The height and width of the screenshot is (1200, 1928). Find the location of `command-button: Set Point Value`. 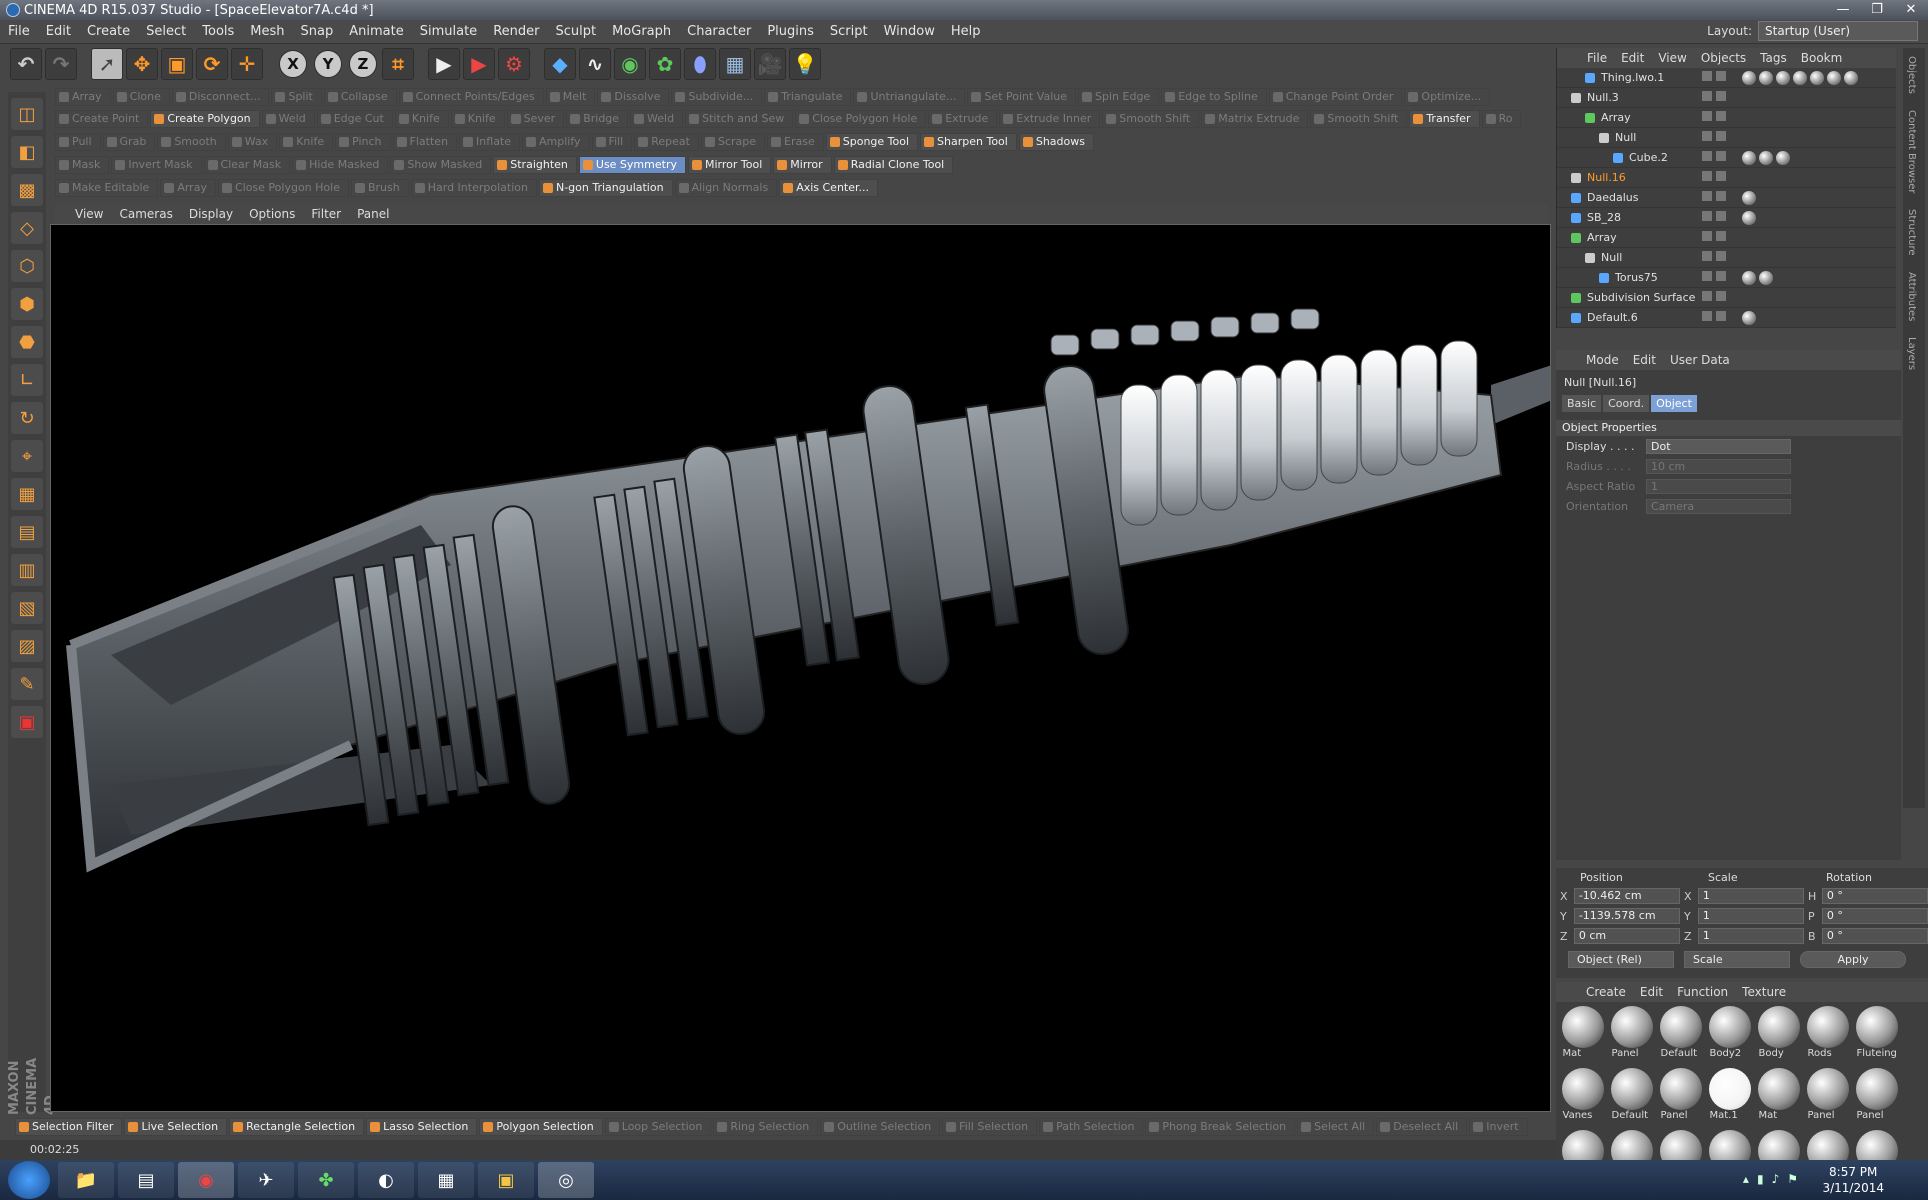

command-button: Set Point Value is located at coordinates (1022, 97).